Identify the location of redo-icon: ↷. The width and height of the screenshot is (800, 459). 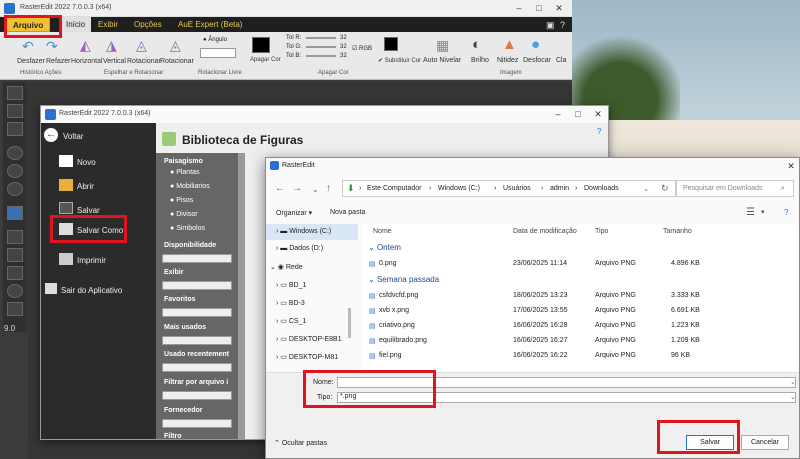
(52, 46).